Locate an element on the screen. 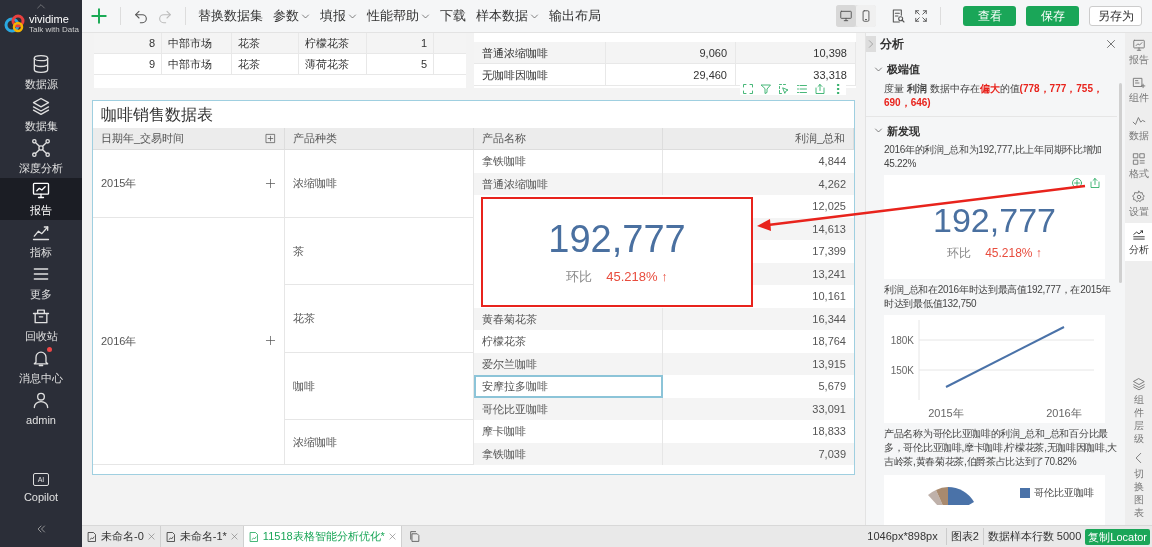  table-cell: 薄荷花茶 is located at coordinates (333, 64).